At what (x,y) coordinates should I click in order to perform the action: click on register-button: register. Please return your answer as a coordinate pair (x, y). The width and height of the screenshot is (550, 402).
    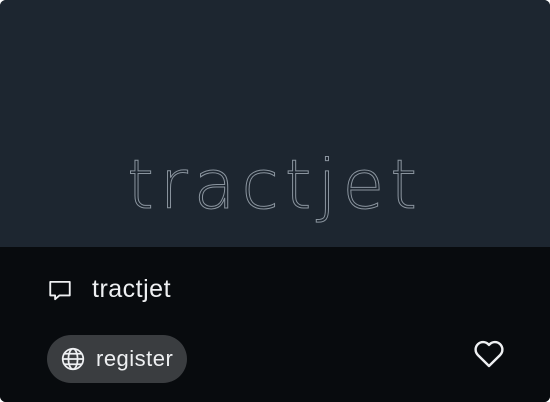
    Looking at the image, I should click on (117, 359).